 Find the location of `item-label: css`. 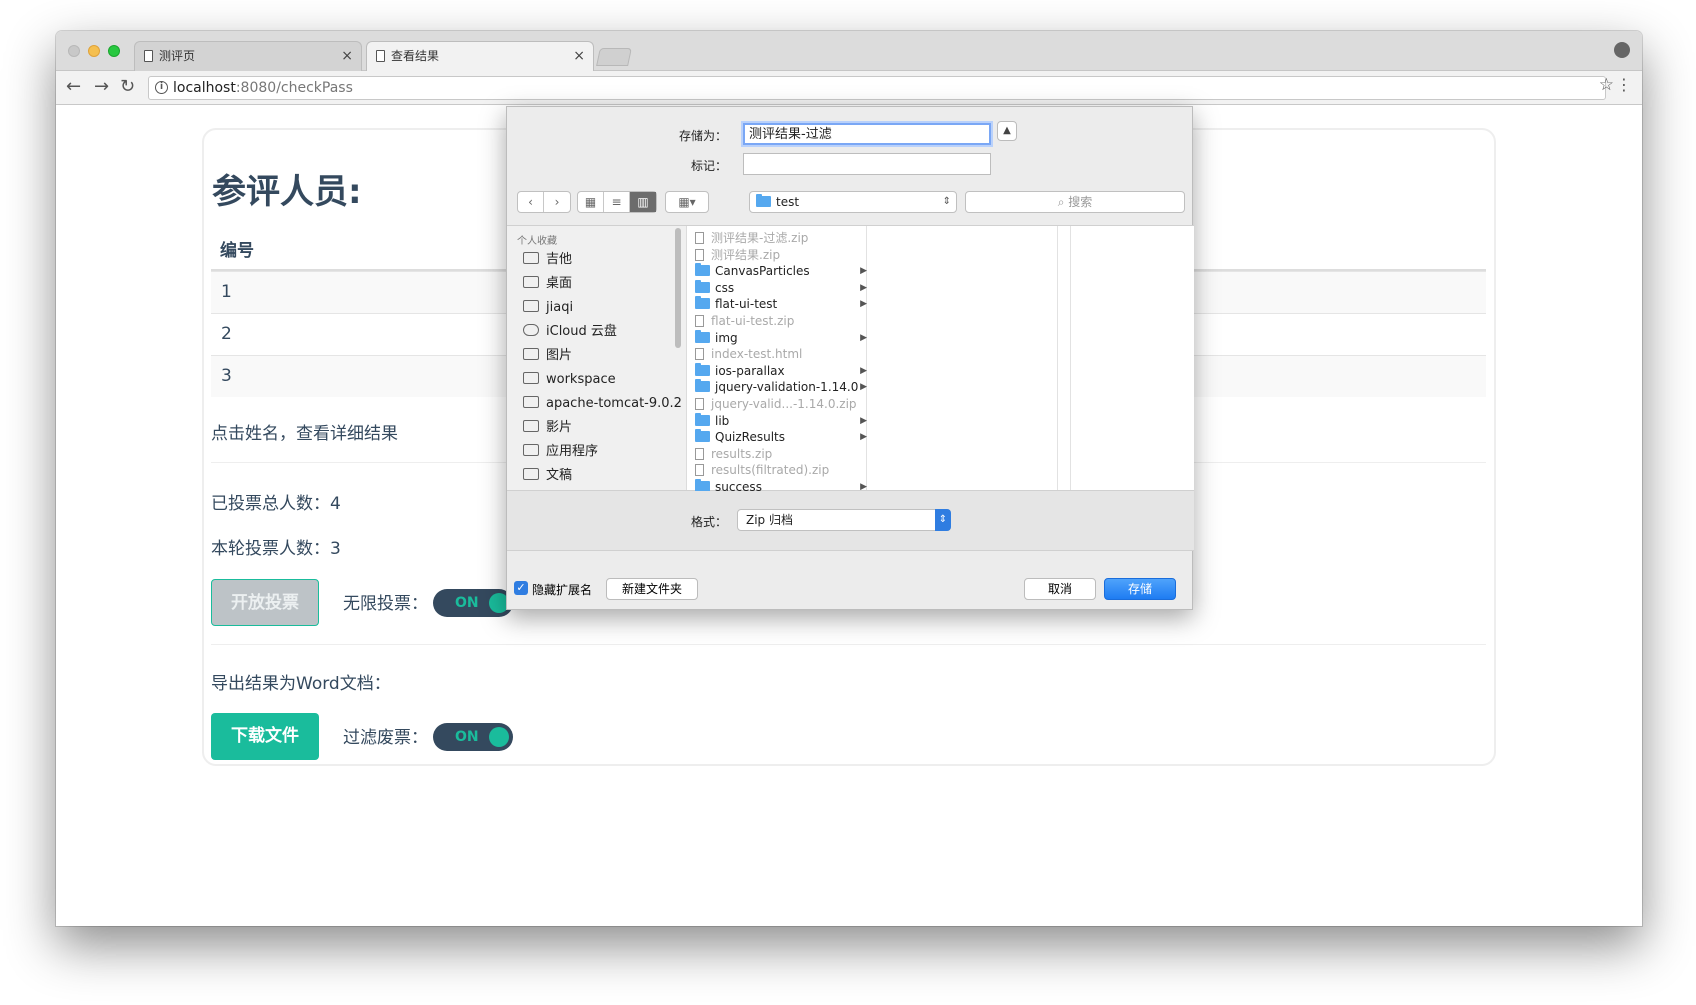

item-label: css is located at coordinates (725, 287).